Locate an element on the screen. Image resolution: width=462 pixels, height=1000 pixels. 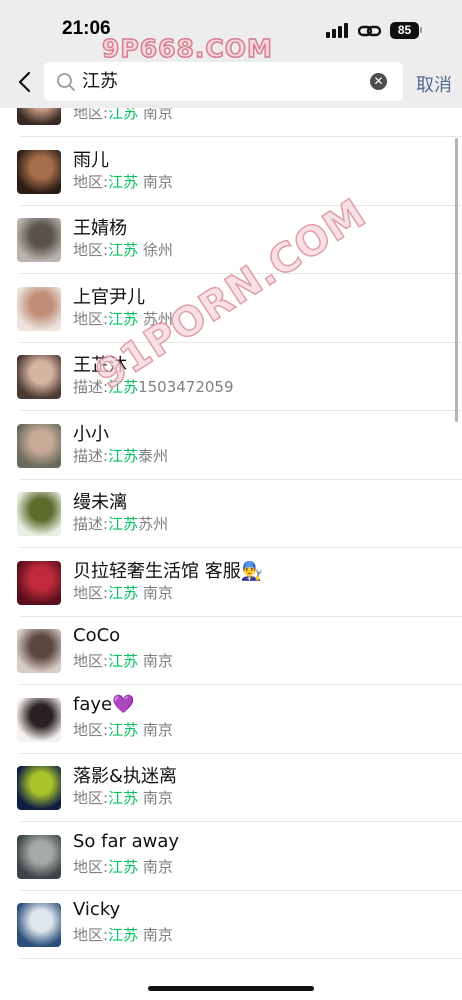
result-row: 贝拉轻奢生活馆 客服👨‍🔧 地区:江苏 南京 is located at coordinates (231, 582).